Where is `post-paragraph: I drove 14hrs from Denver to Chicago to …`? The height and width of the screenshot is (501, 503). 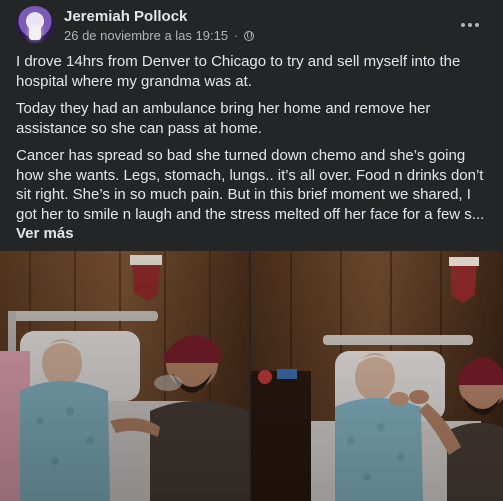 post-paragraph: I drove 14hrs from Denver to Chicago to … is located at coordinates (238, 71).